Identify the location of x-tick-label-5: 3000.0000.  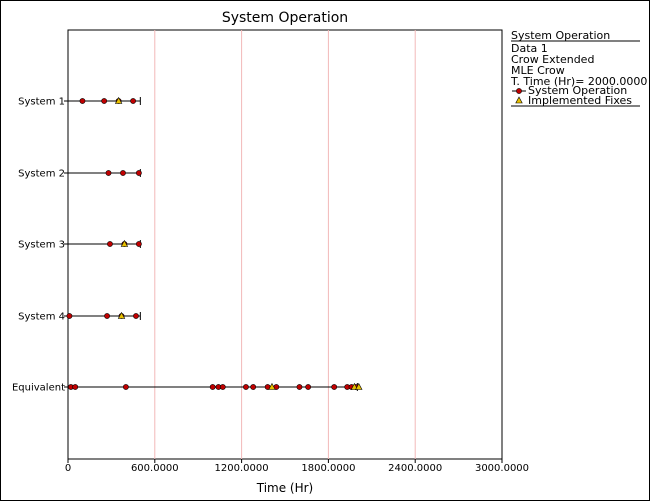
(502, 468).